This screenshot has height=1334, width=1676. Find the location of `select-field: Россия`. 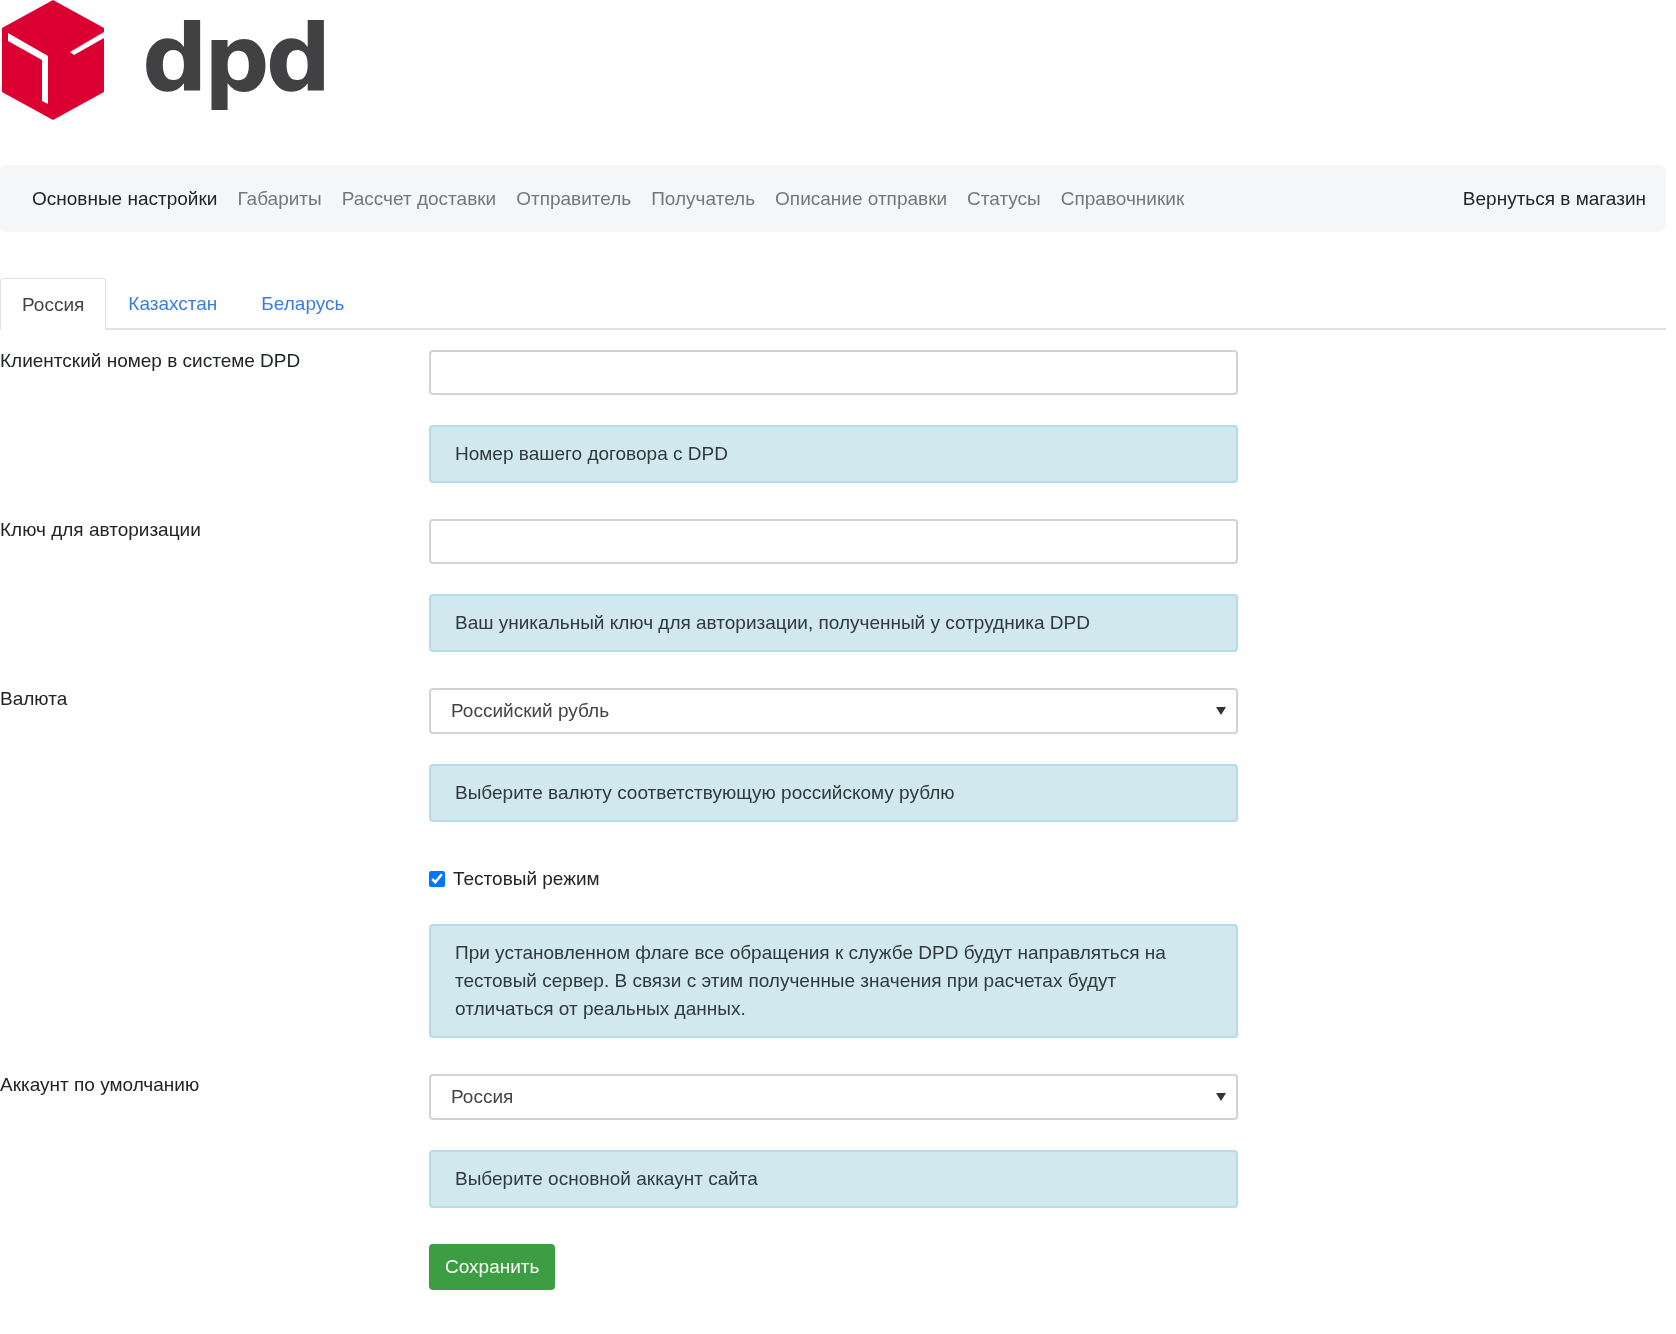

select-field: Россия is located at coordinates (833, 1097).